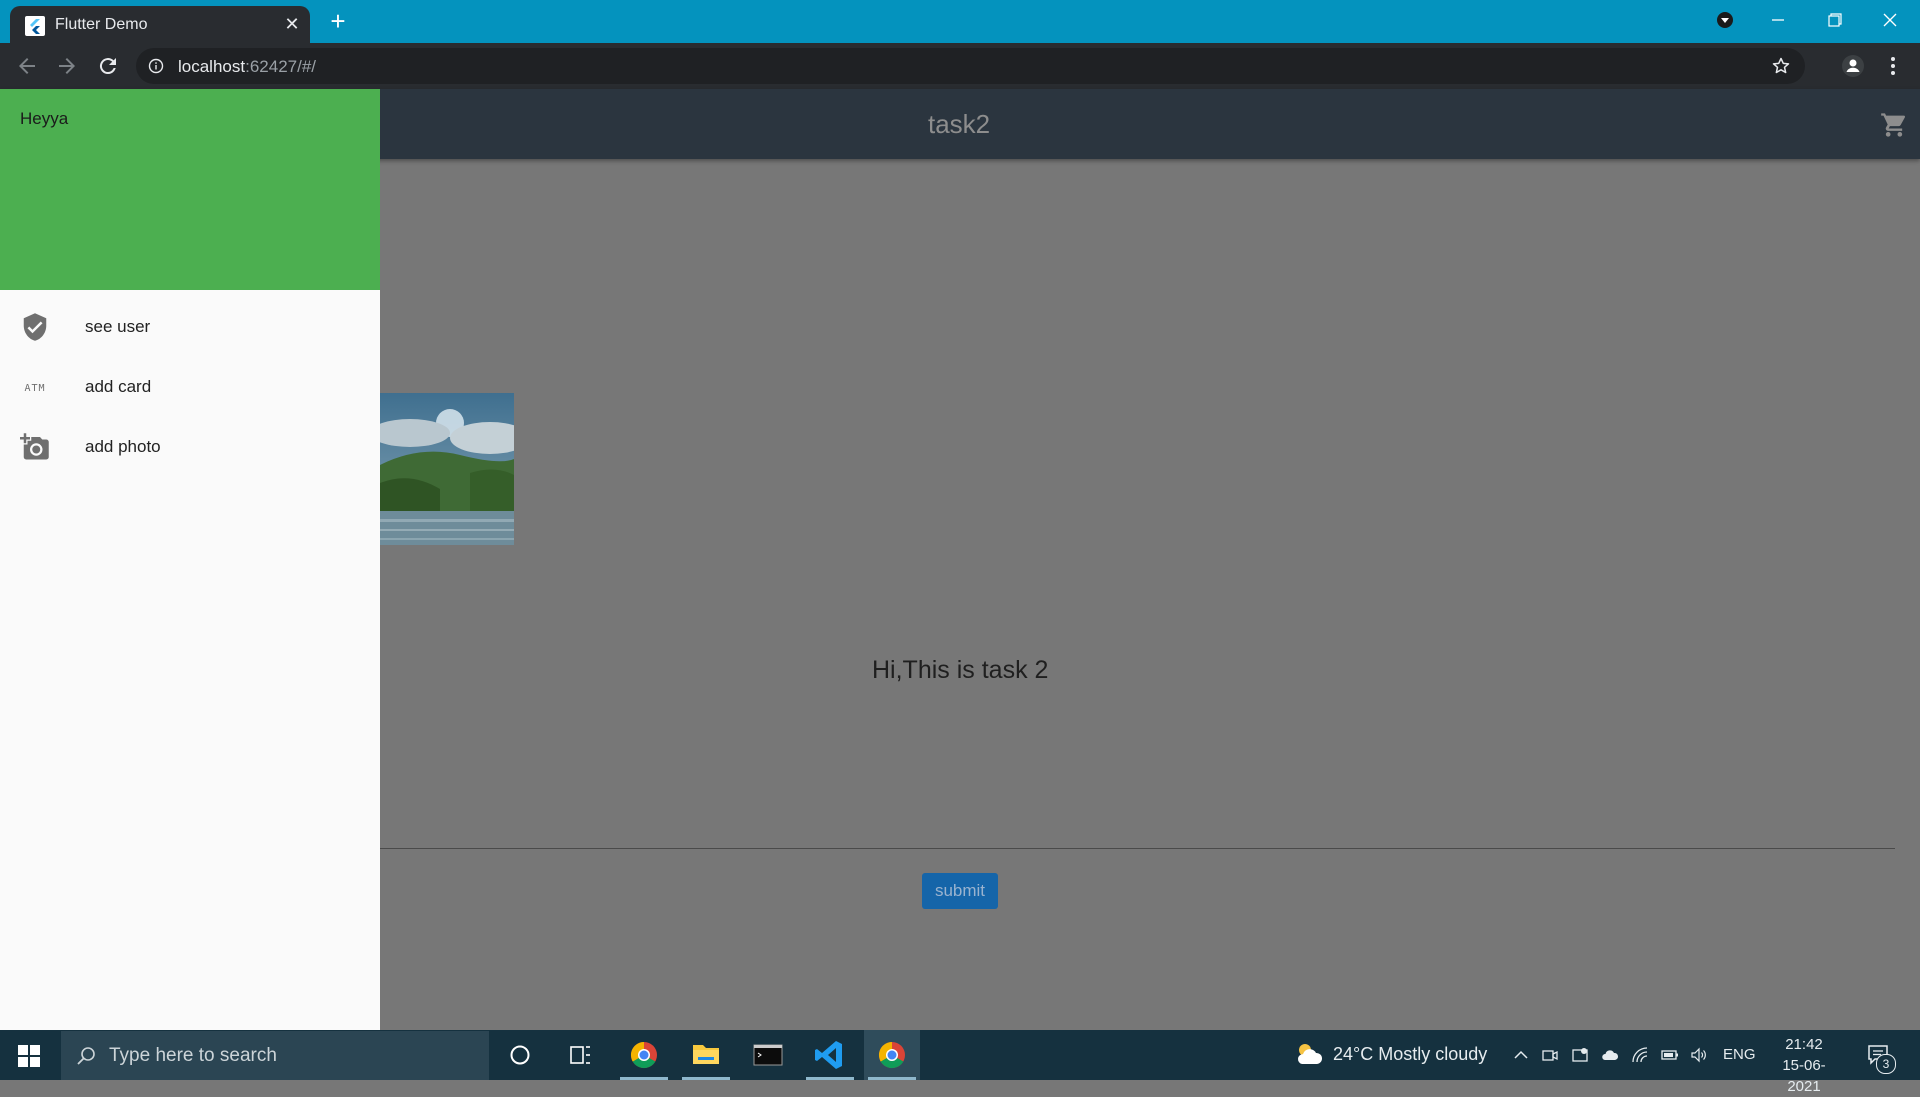  Describe the element at coordinates (447, 469) in the screenshot. I see `landscape-photo` at that location.